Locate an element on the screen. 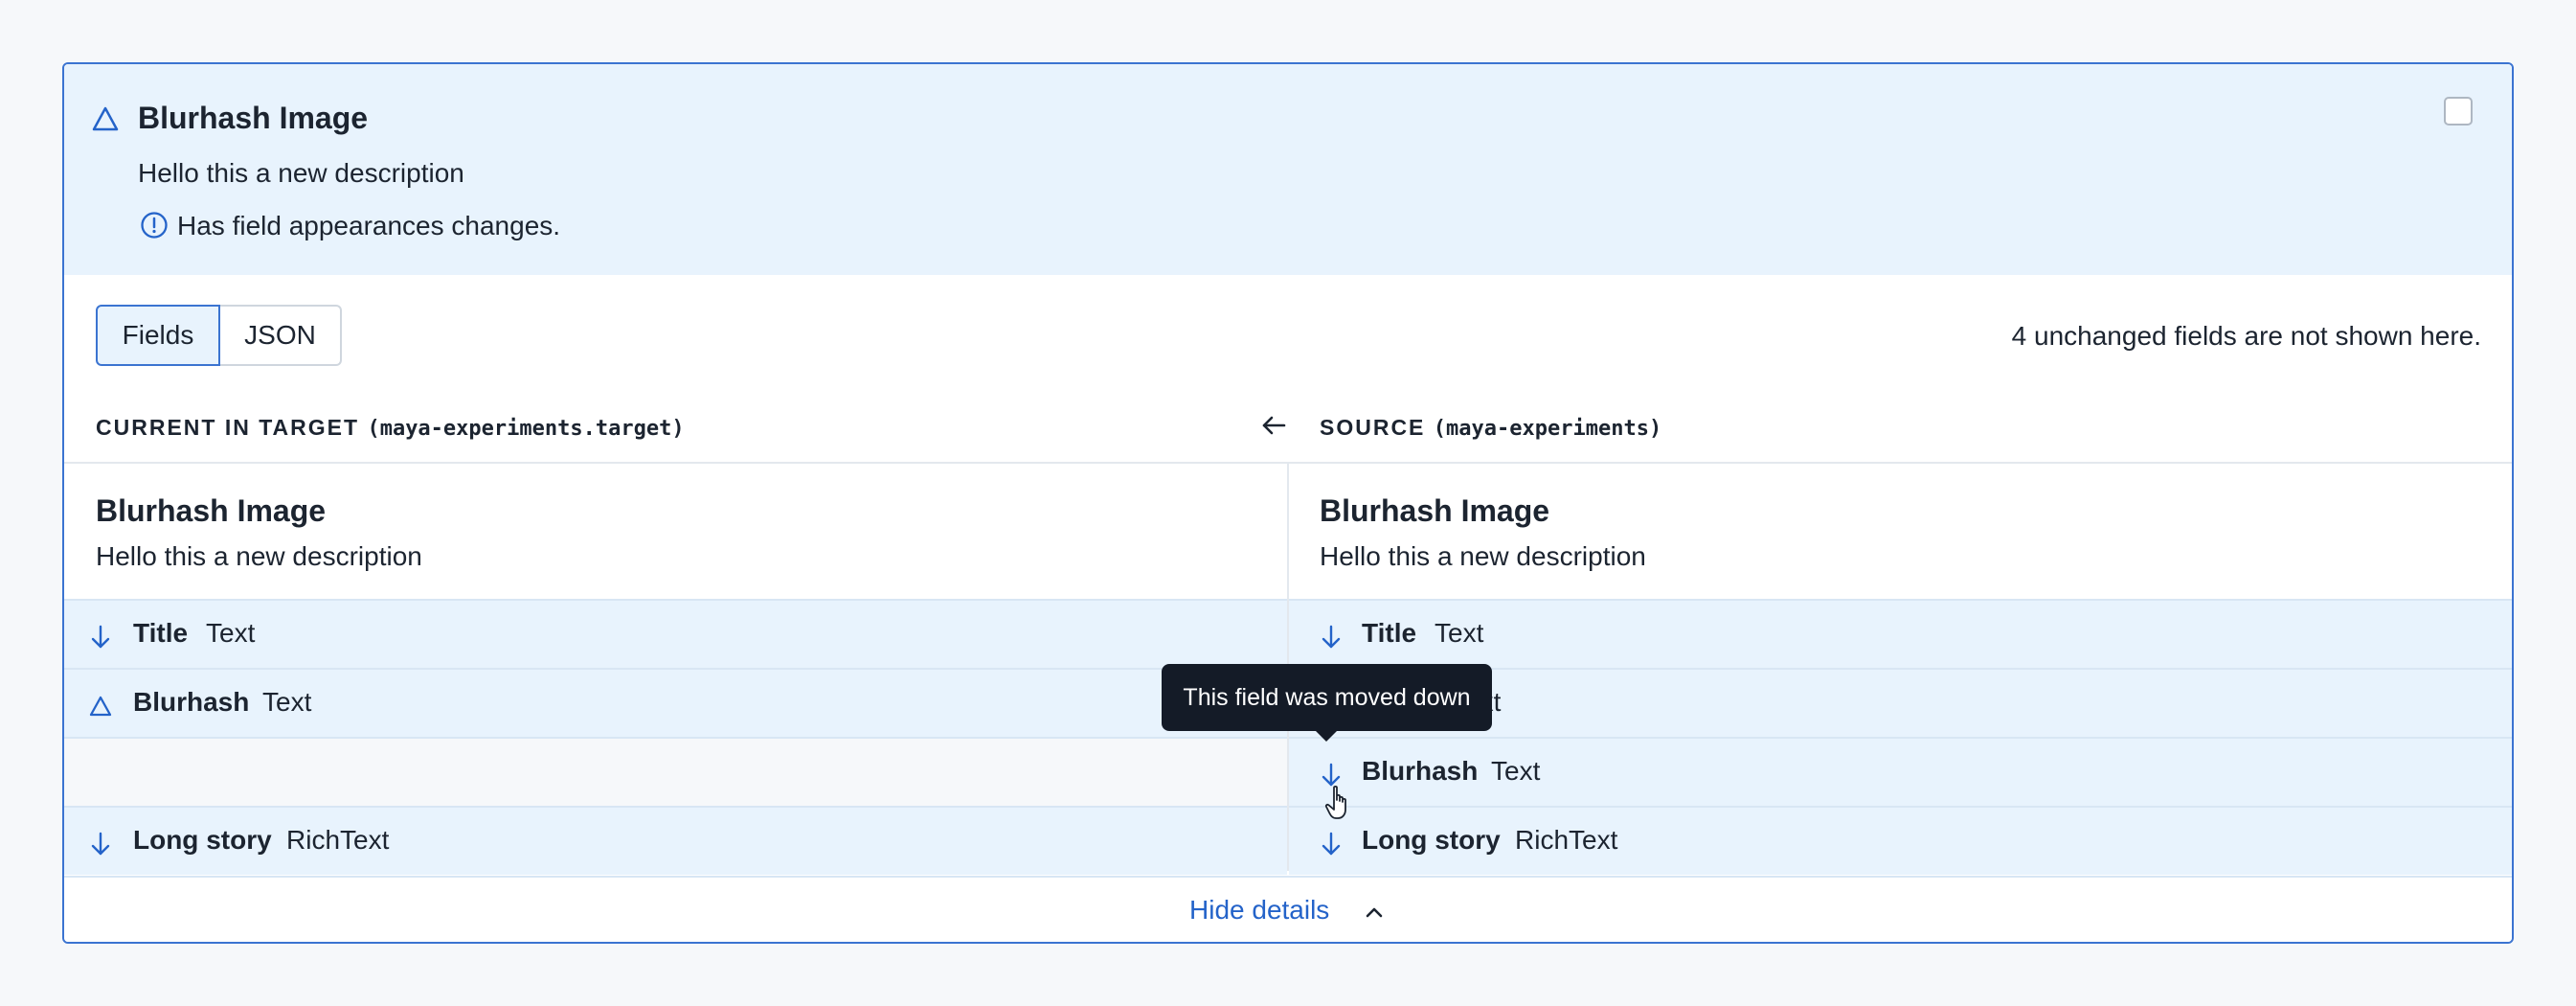 The height and width of the screenshot is (1006, 2576). unchanged-fields-note: 4 unchanged fields are not shown here. is located at coordinates (2246, 336).